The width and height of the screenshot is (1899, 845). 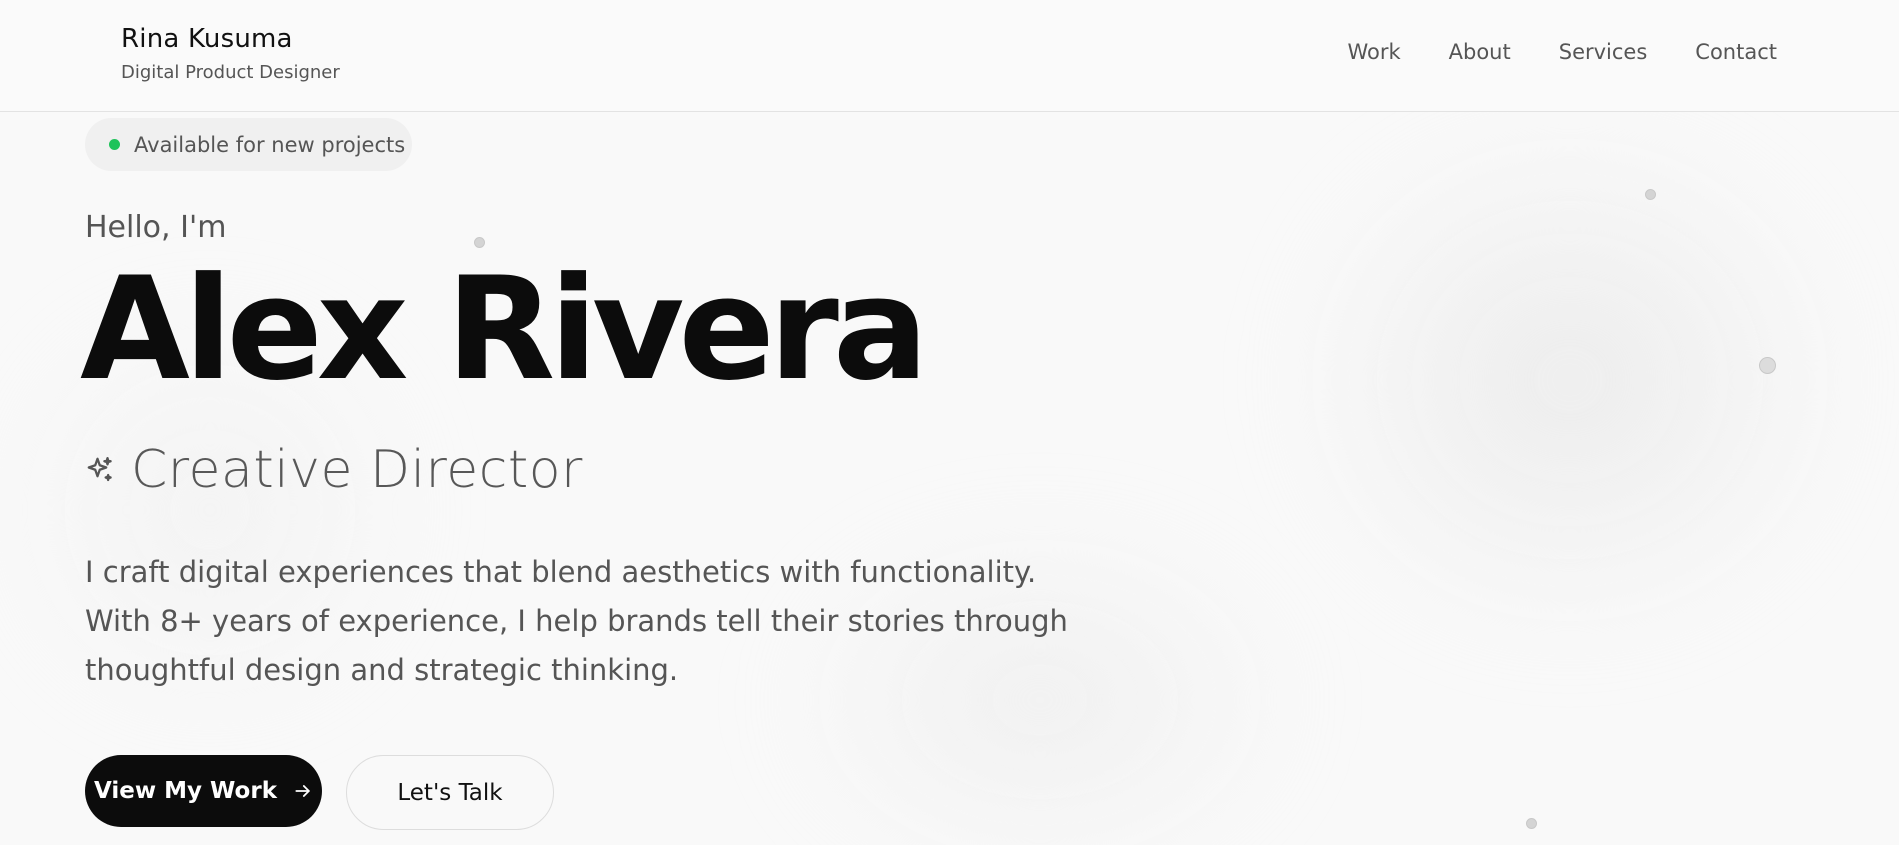 What do you see at coordinates (1480, 52) in the screenshot?
I see `nav-link-about: About` at bounding box center [1480, 52].